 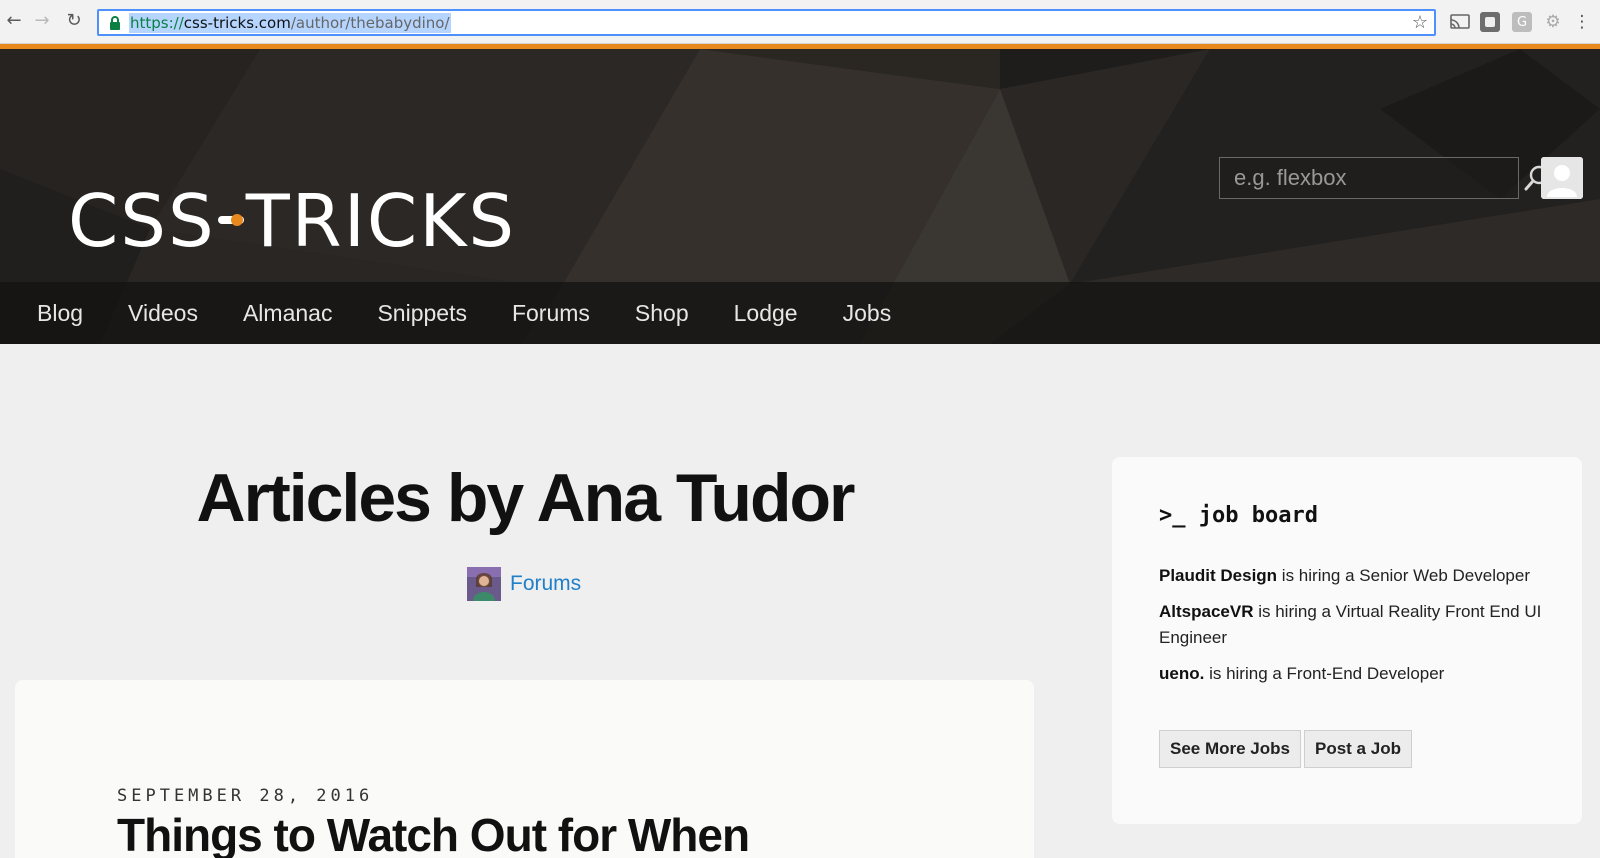 I want to click on nav-item-blog: Blog, so click(x=60, y=313).